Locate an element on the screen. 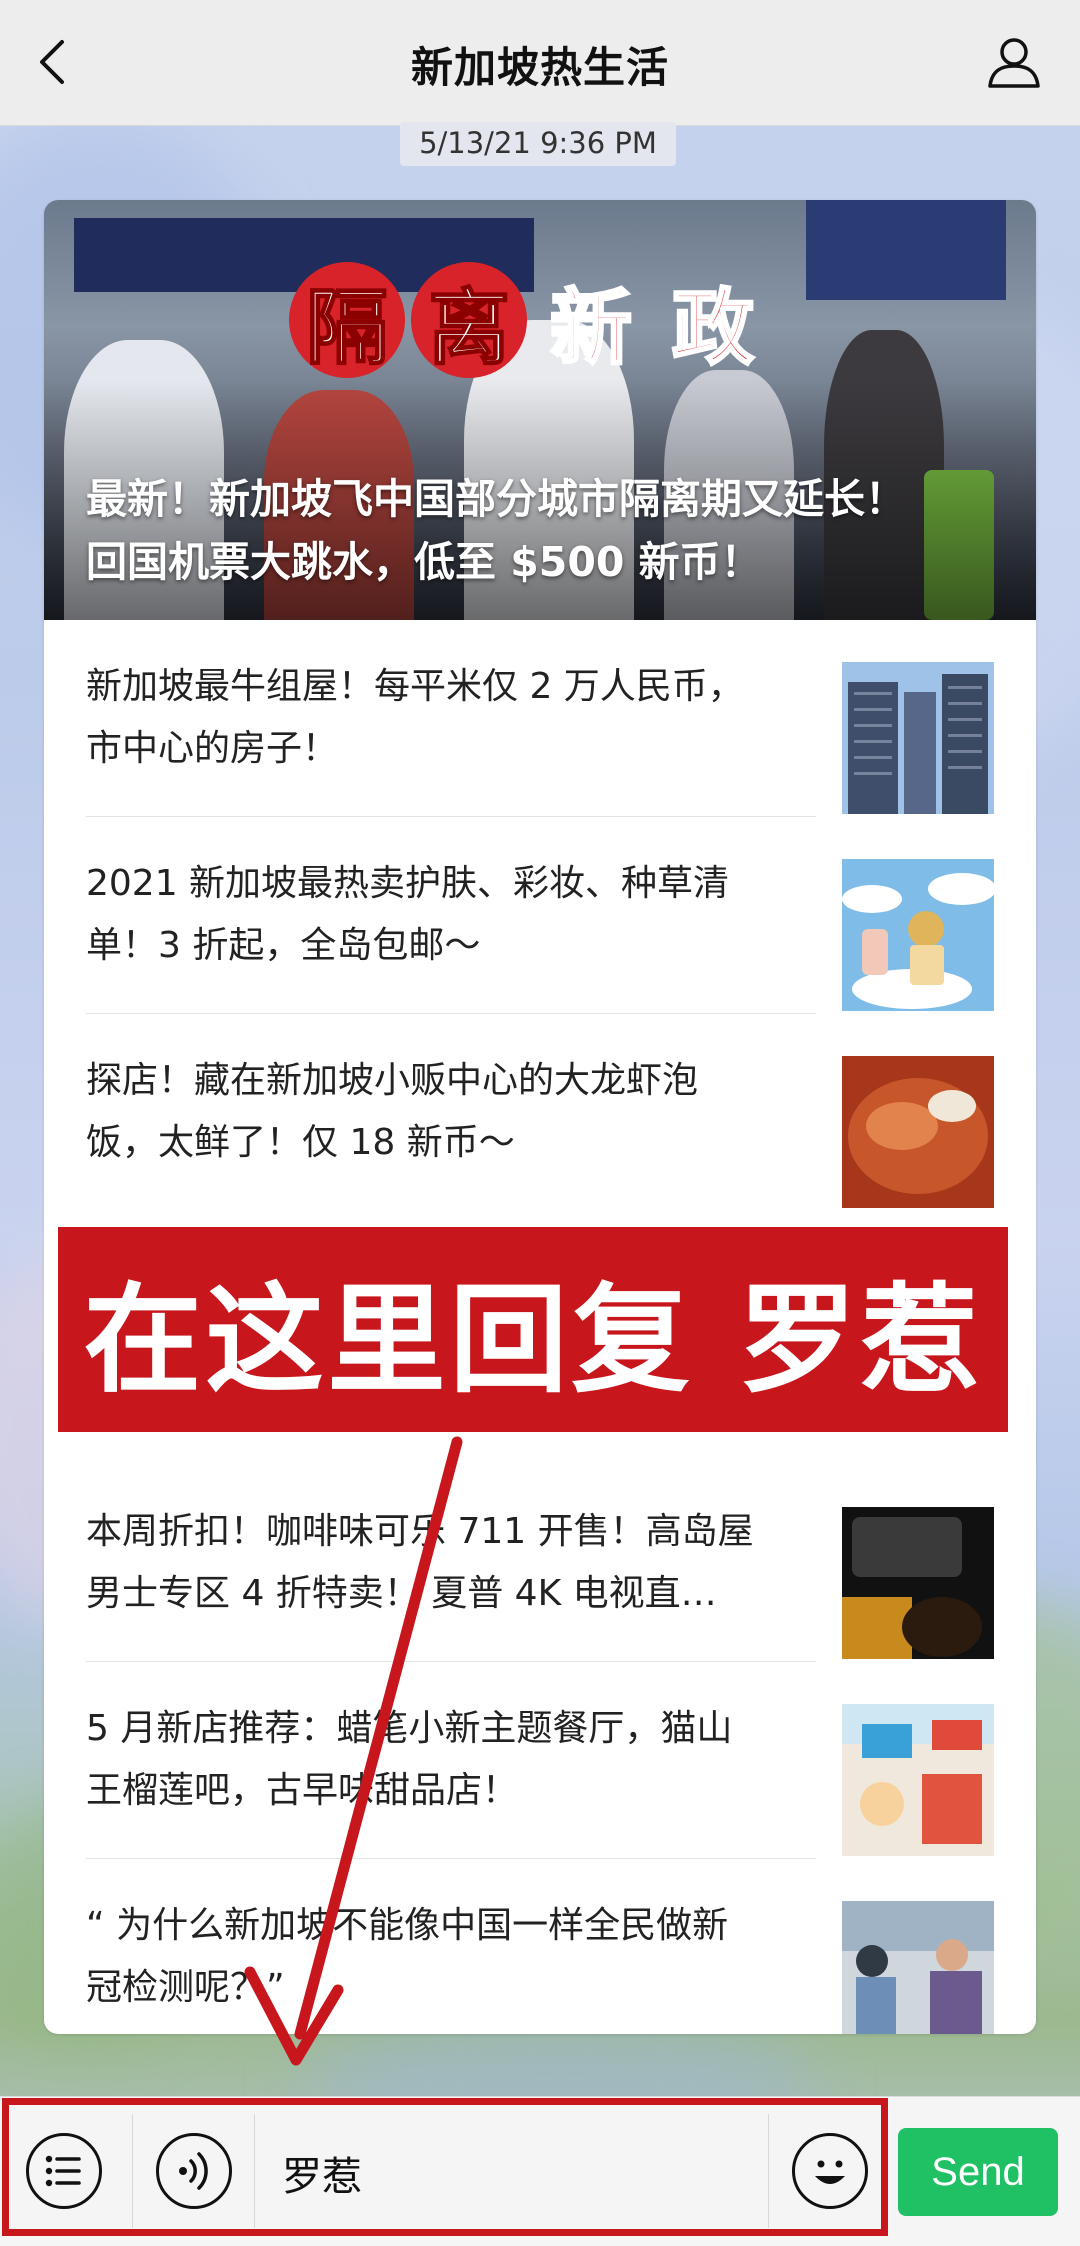  emoji-icon is located at coordinates (830, 2172).